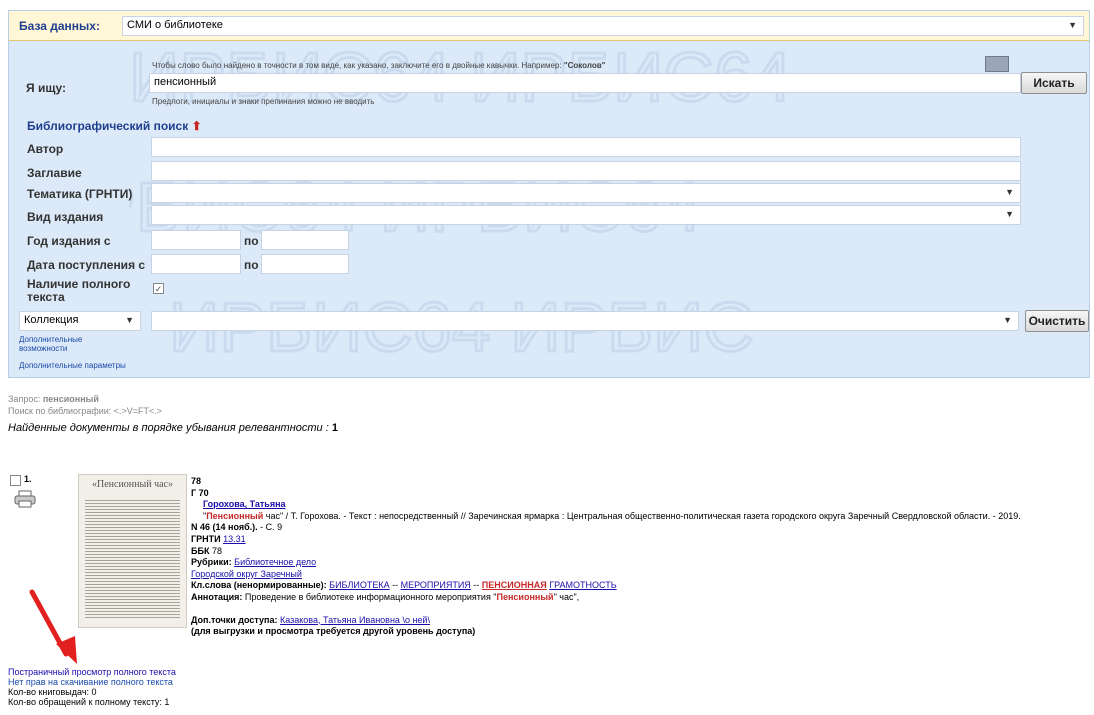 The image size is (1094, 715). I want to click on type-label: Вид издания, so click(65, 217).